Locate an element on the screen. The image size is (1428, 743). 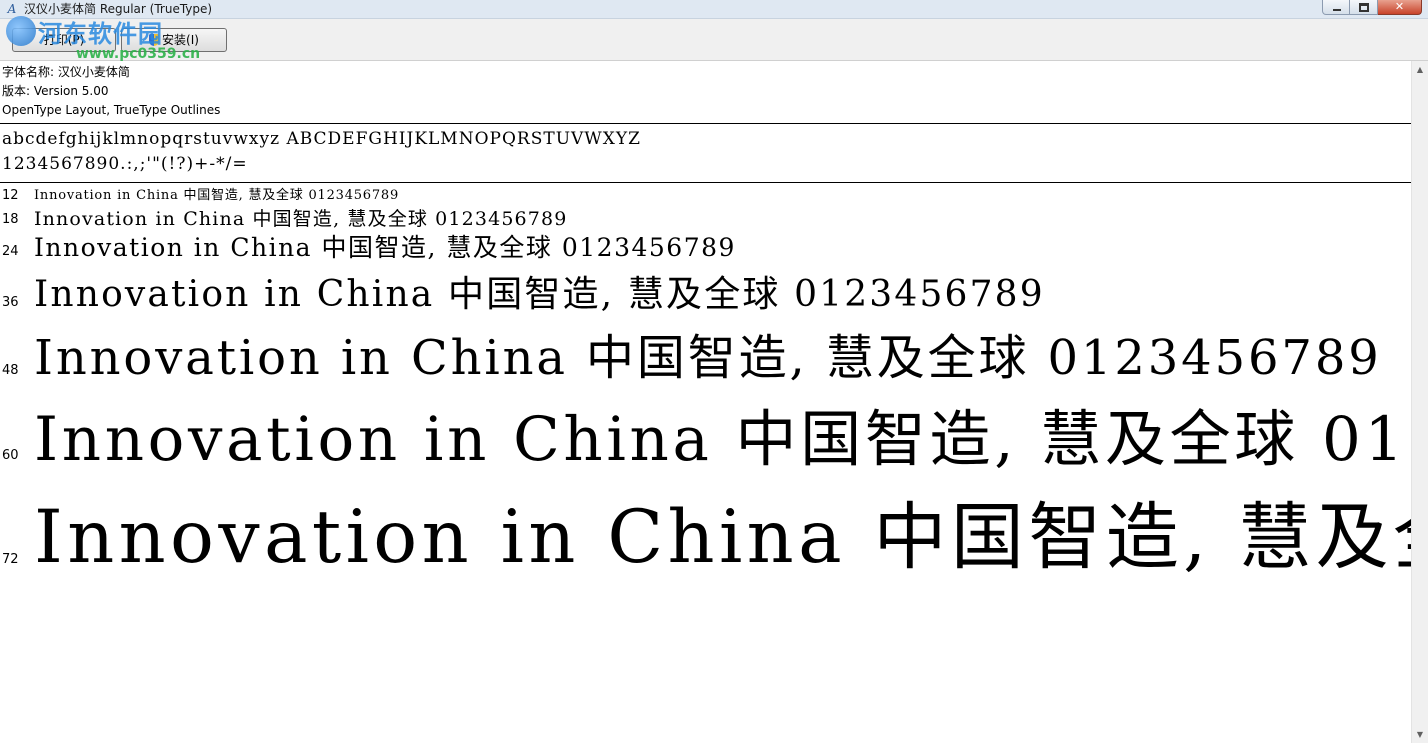
scroll-down-arrow-icon: ▼ is located at coordinates (1420, 734).